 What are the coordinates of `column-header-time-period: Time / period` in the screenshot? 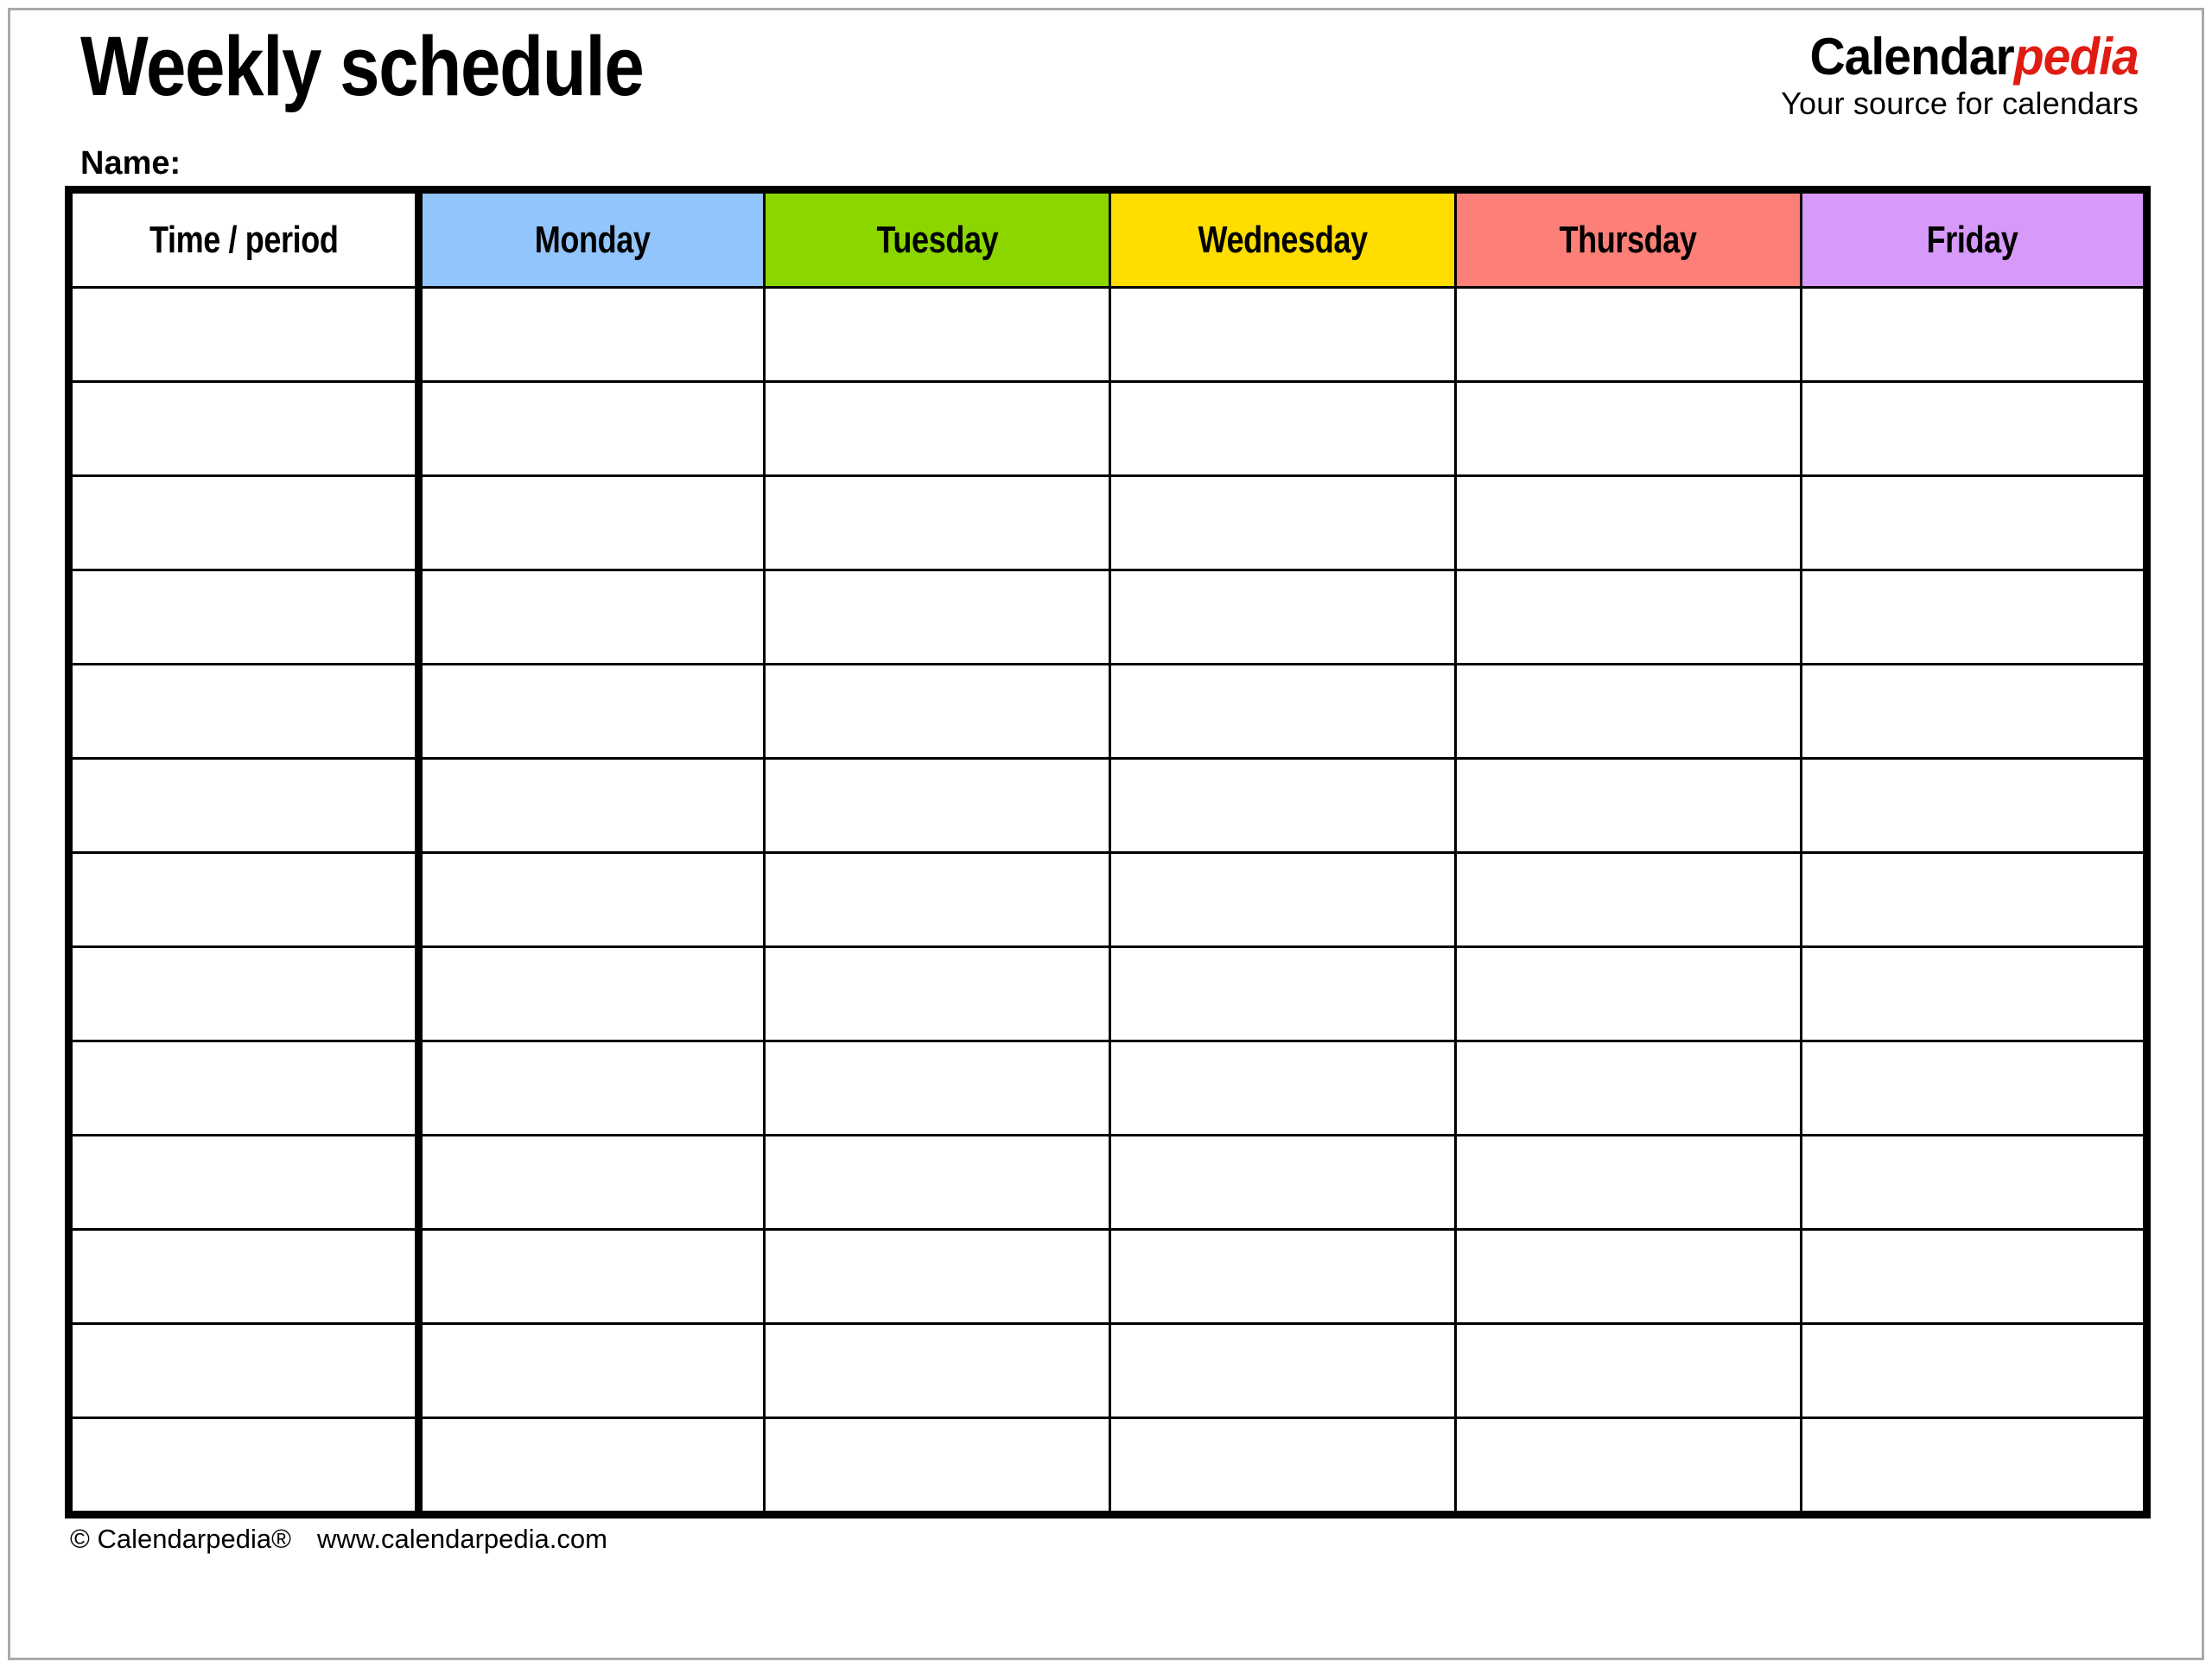 It's located at (245, 238).